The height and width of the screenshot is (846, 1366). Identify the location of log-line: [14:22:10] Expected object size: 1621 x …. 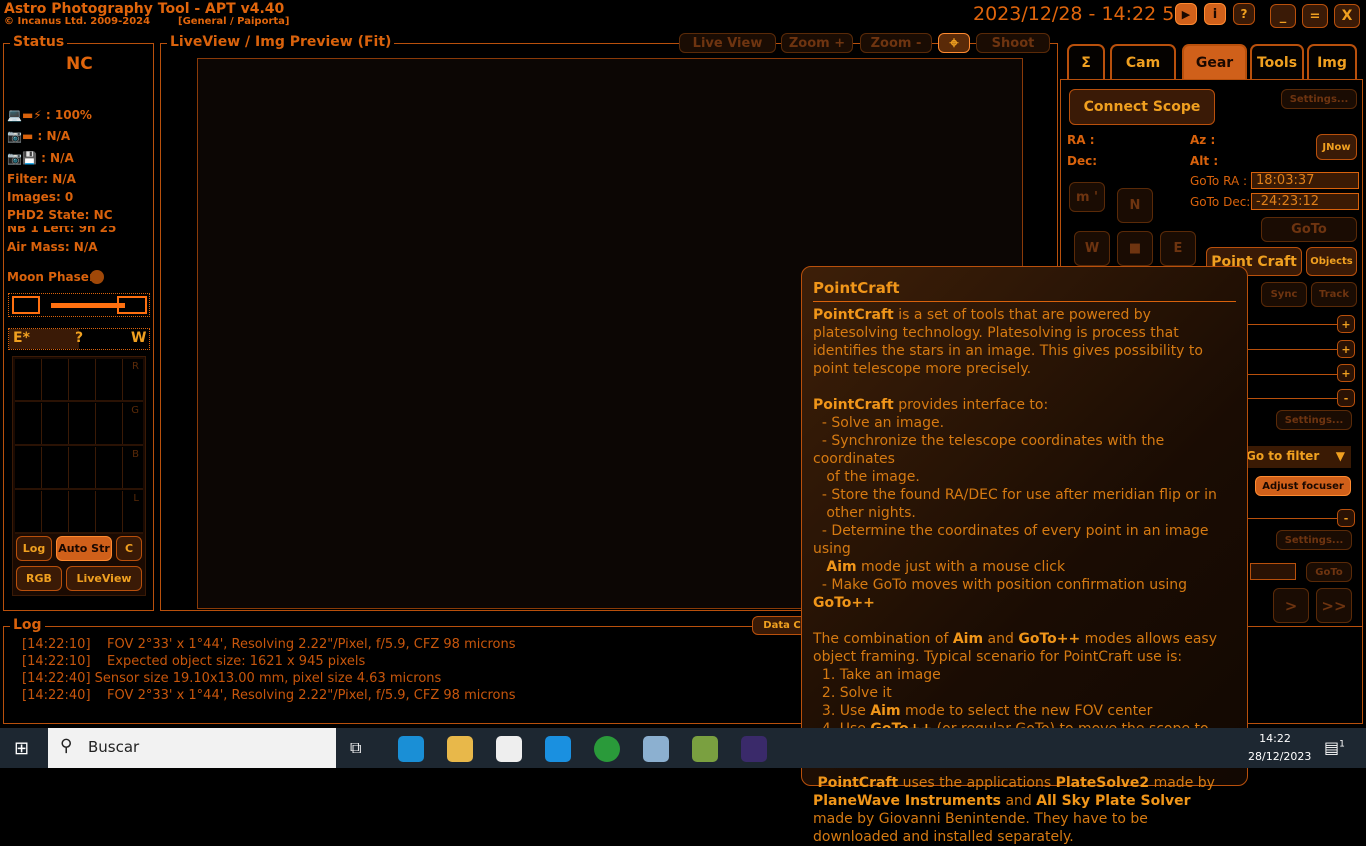
(194, 661).